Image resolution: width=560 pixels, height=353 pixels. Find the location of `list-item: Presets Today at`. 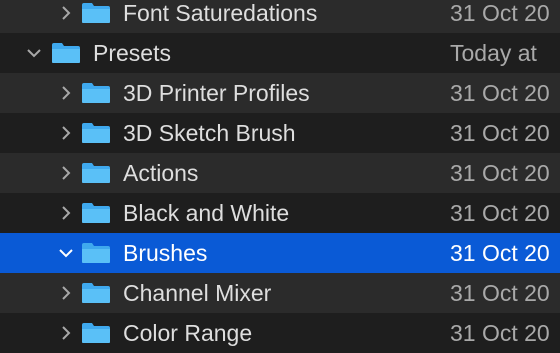

list-item: Presets Today at is located at coordinates (280, 53).